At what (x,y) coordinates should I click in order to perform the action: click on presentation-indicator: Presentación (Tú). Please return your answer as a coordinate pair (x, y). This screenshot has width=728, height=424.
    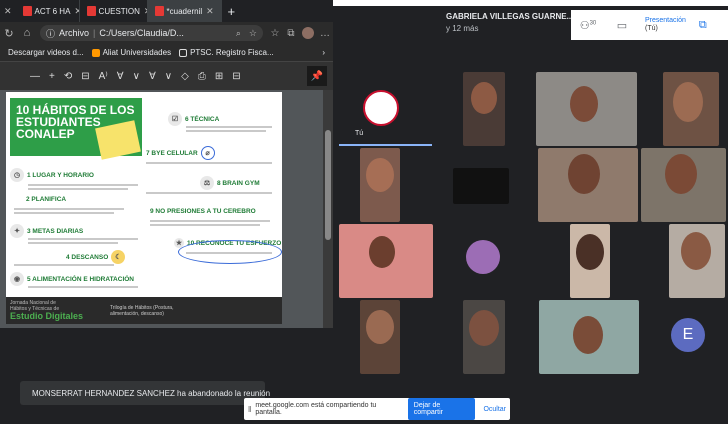
    Looking at the image, I should click on (662, 25).